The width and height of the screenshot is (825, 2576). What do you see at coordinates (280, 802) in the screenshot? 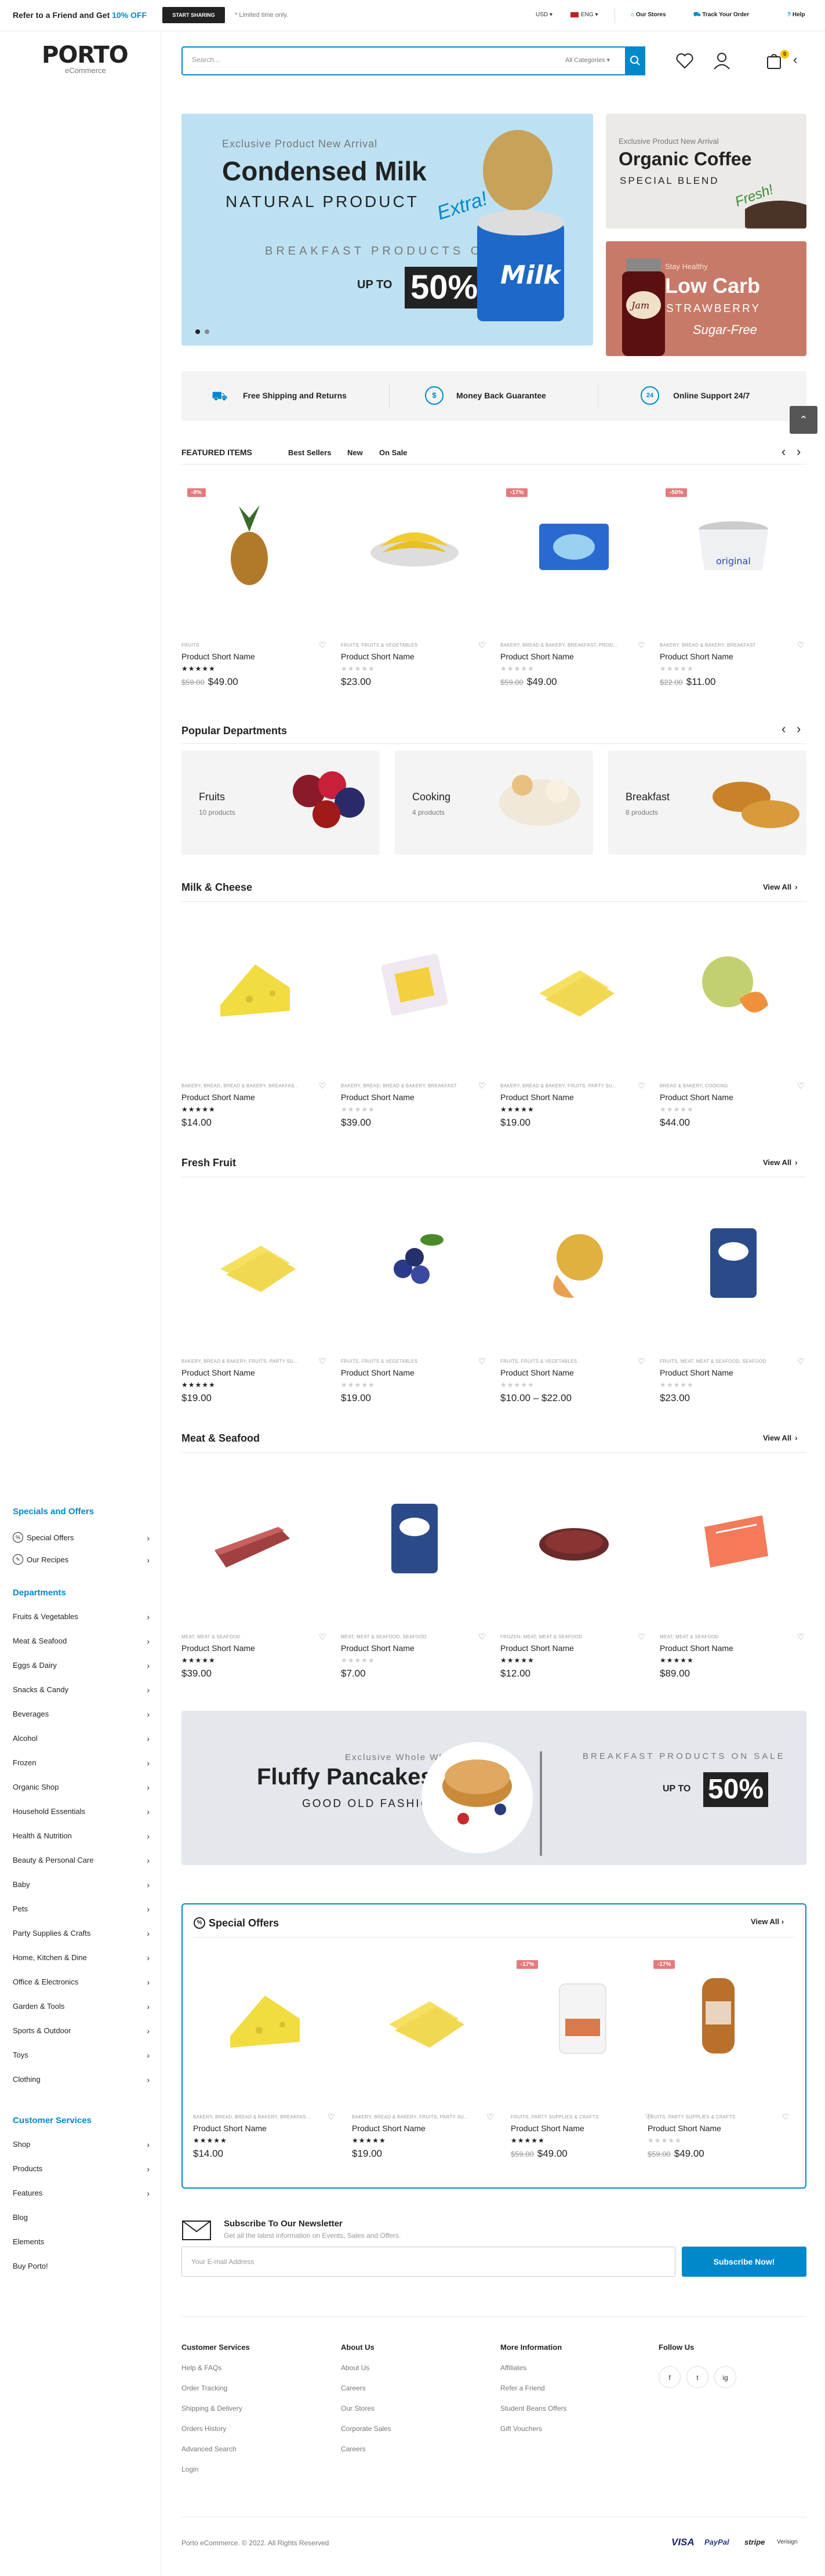
I see `department-card: Fruits 10 products` at bounding box center [280, 802].